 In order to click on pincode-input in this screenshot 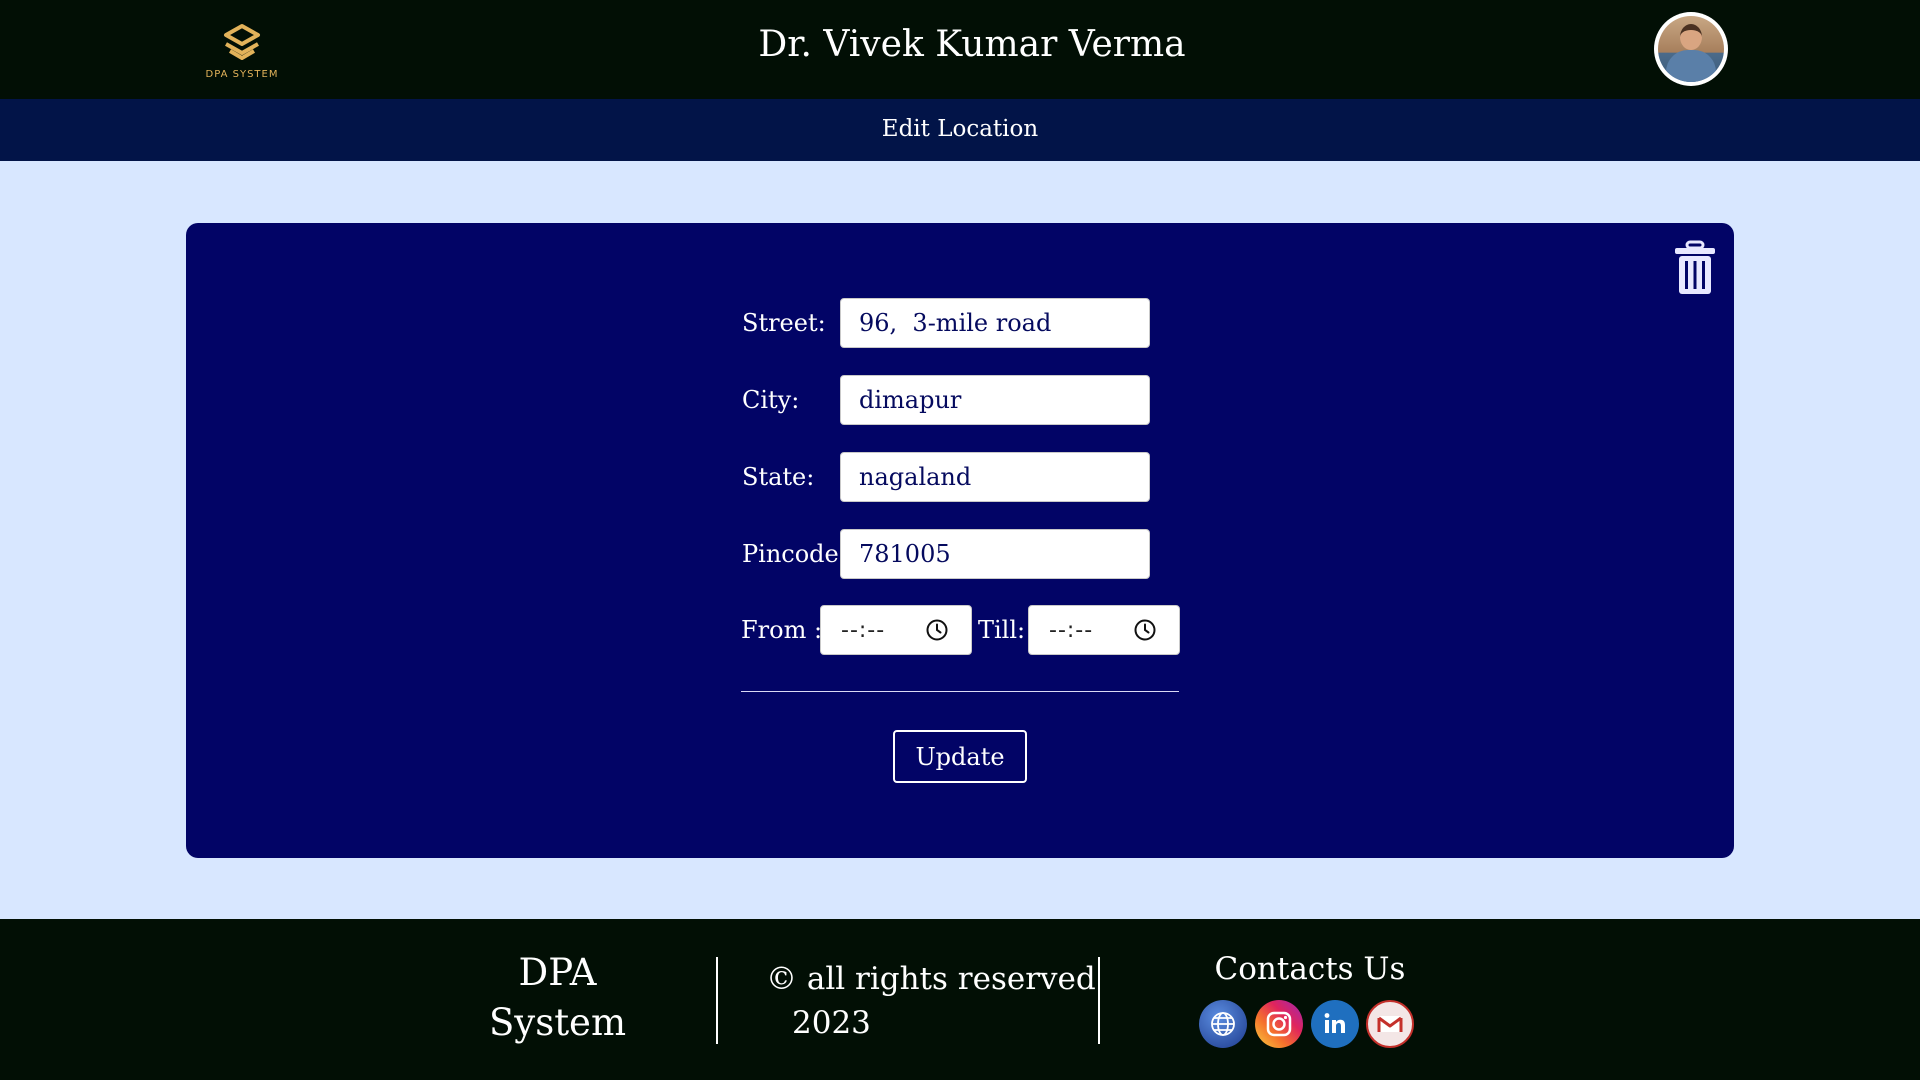, I will do `click(995, 554)`.